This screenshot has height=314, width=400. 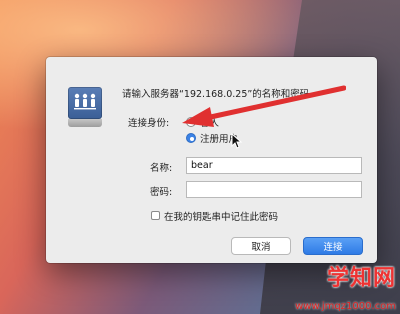 What do you see at coordinates (149, 123) in the screenshot?
I see `connect-as-label: 连接身份:` at bounding box center [149, 123].